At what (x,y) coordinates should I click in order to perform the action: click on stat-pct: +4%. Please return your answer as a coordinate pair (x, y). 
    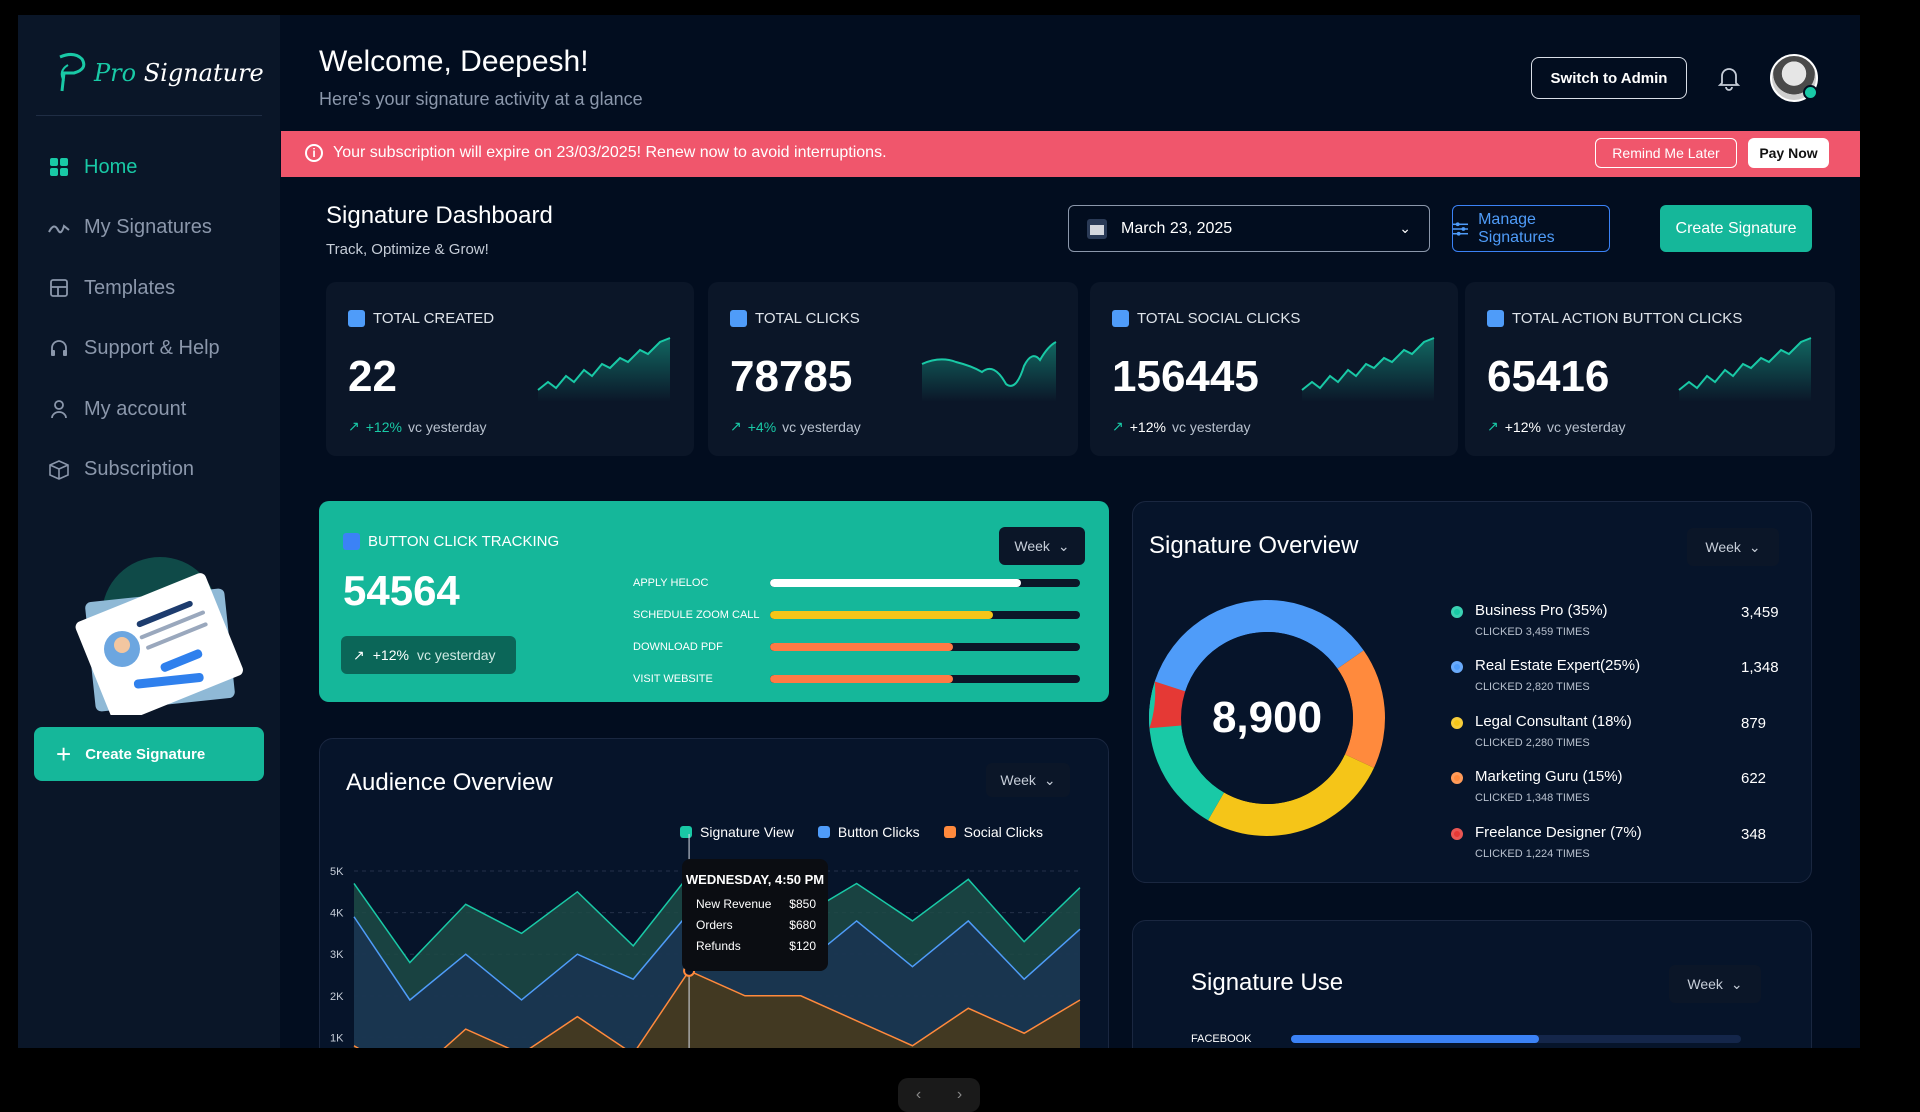
    Looking at the image, I should click on (762, 426).